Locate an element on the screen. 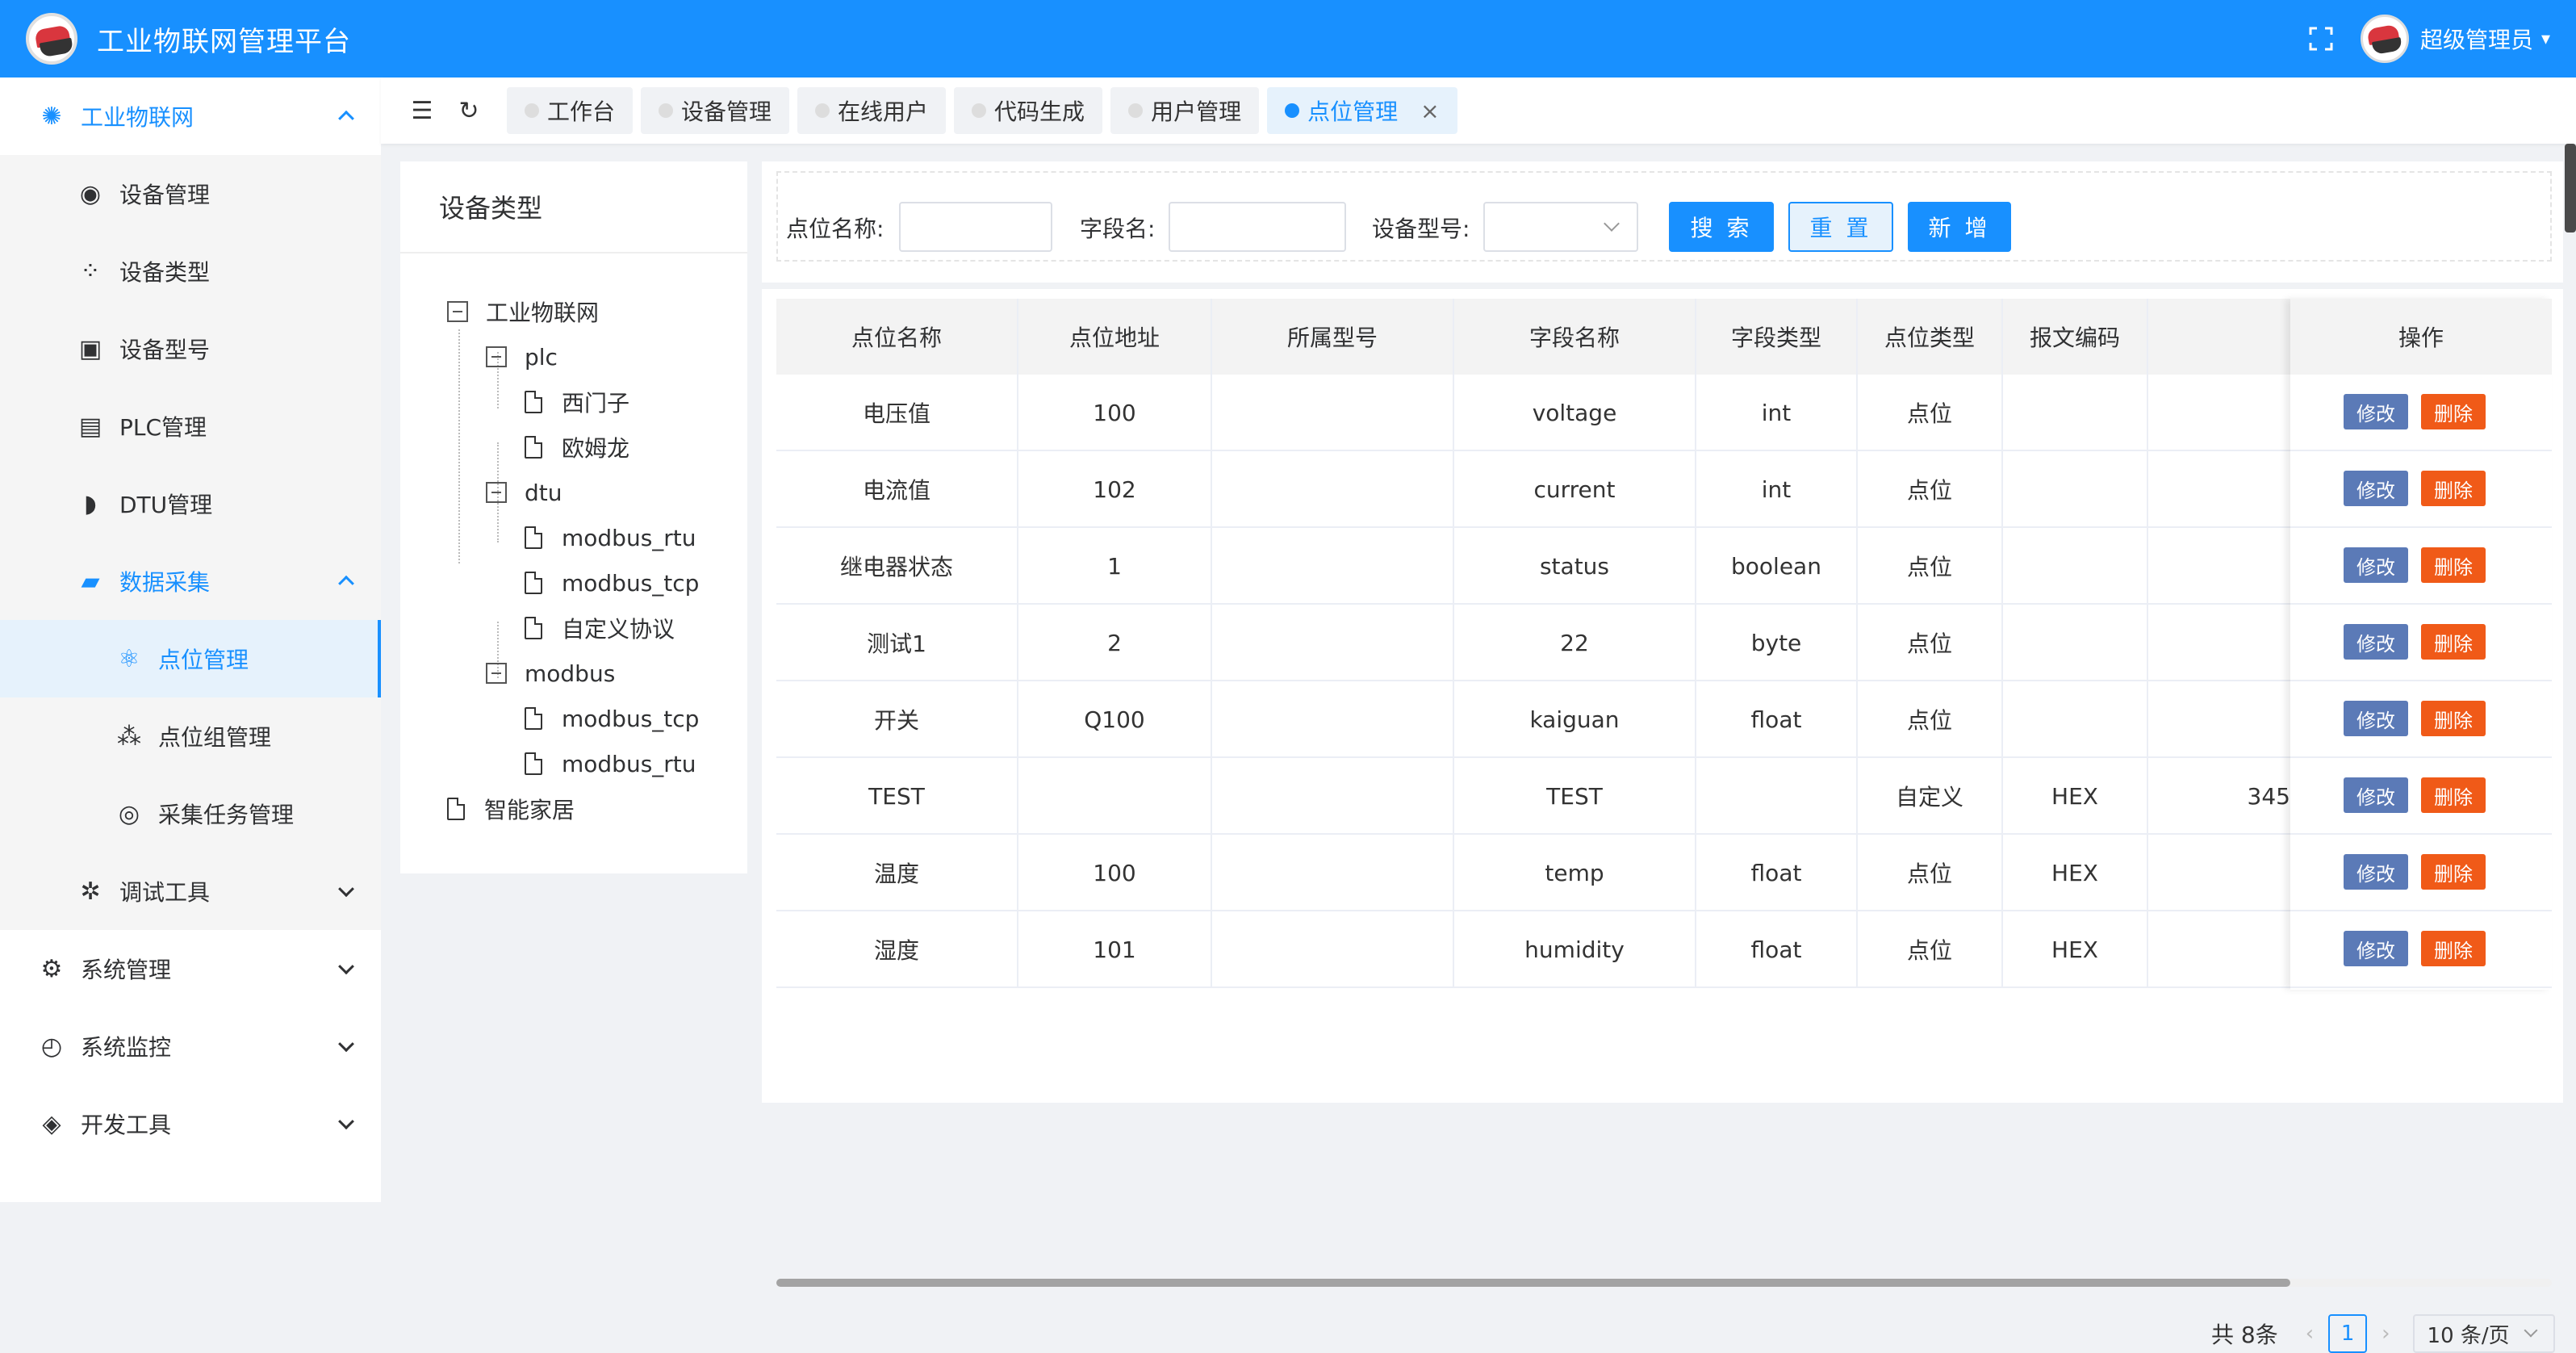 This screenshot has height=1353, width=2576. tree-node: 工业物联网 is located at coordinates (523, 311).